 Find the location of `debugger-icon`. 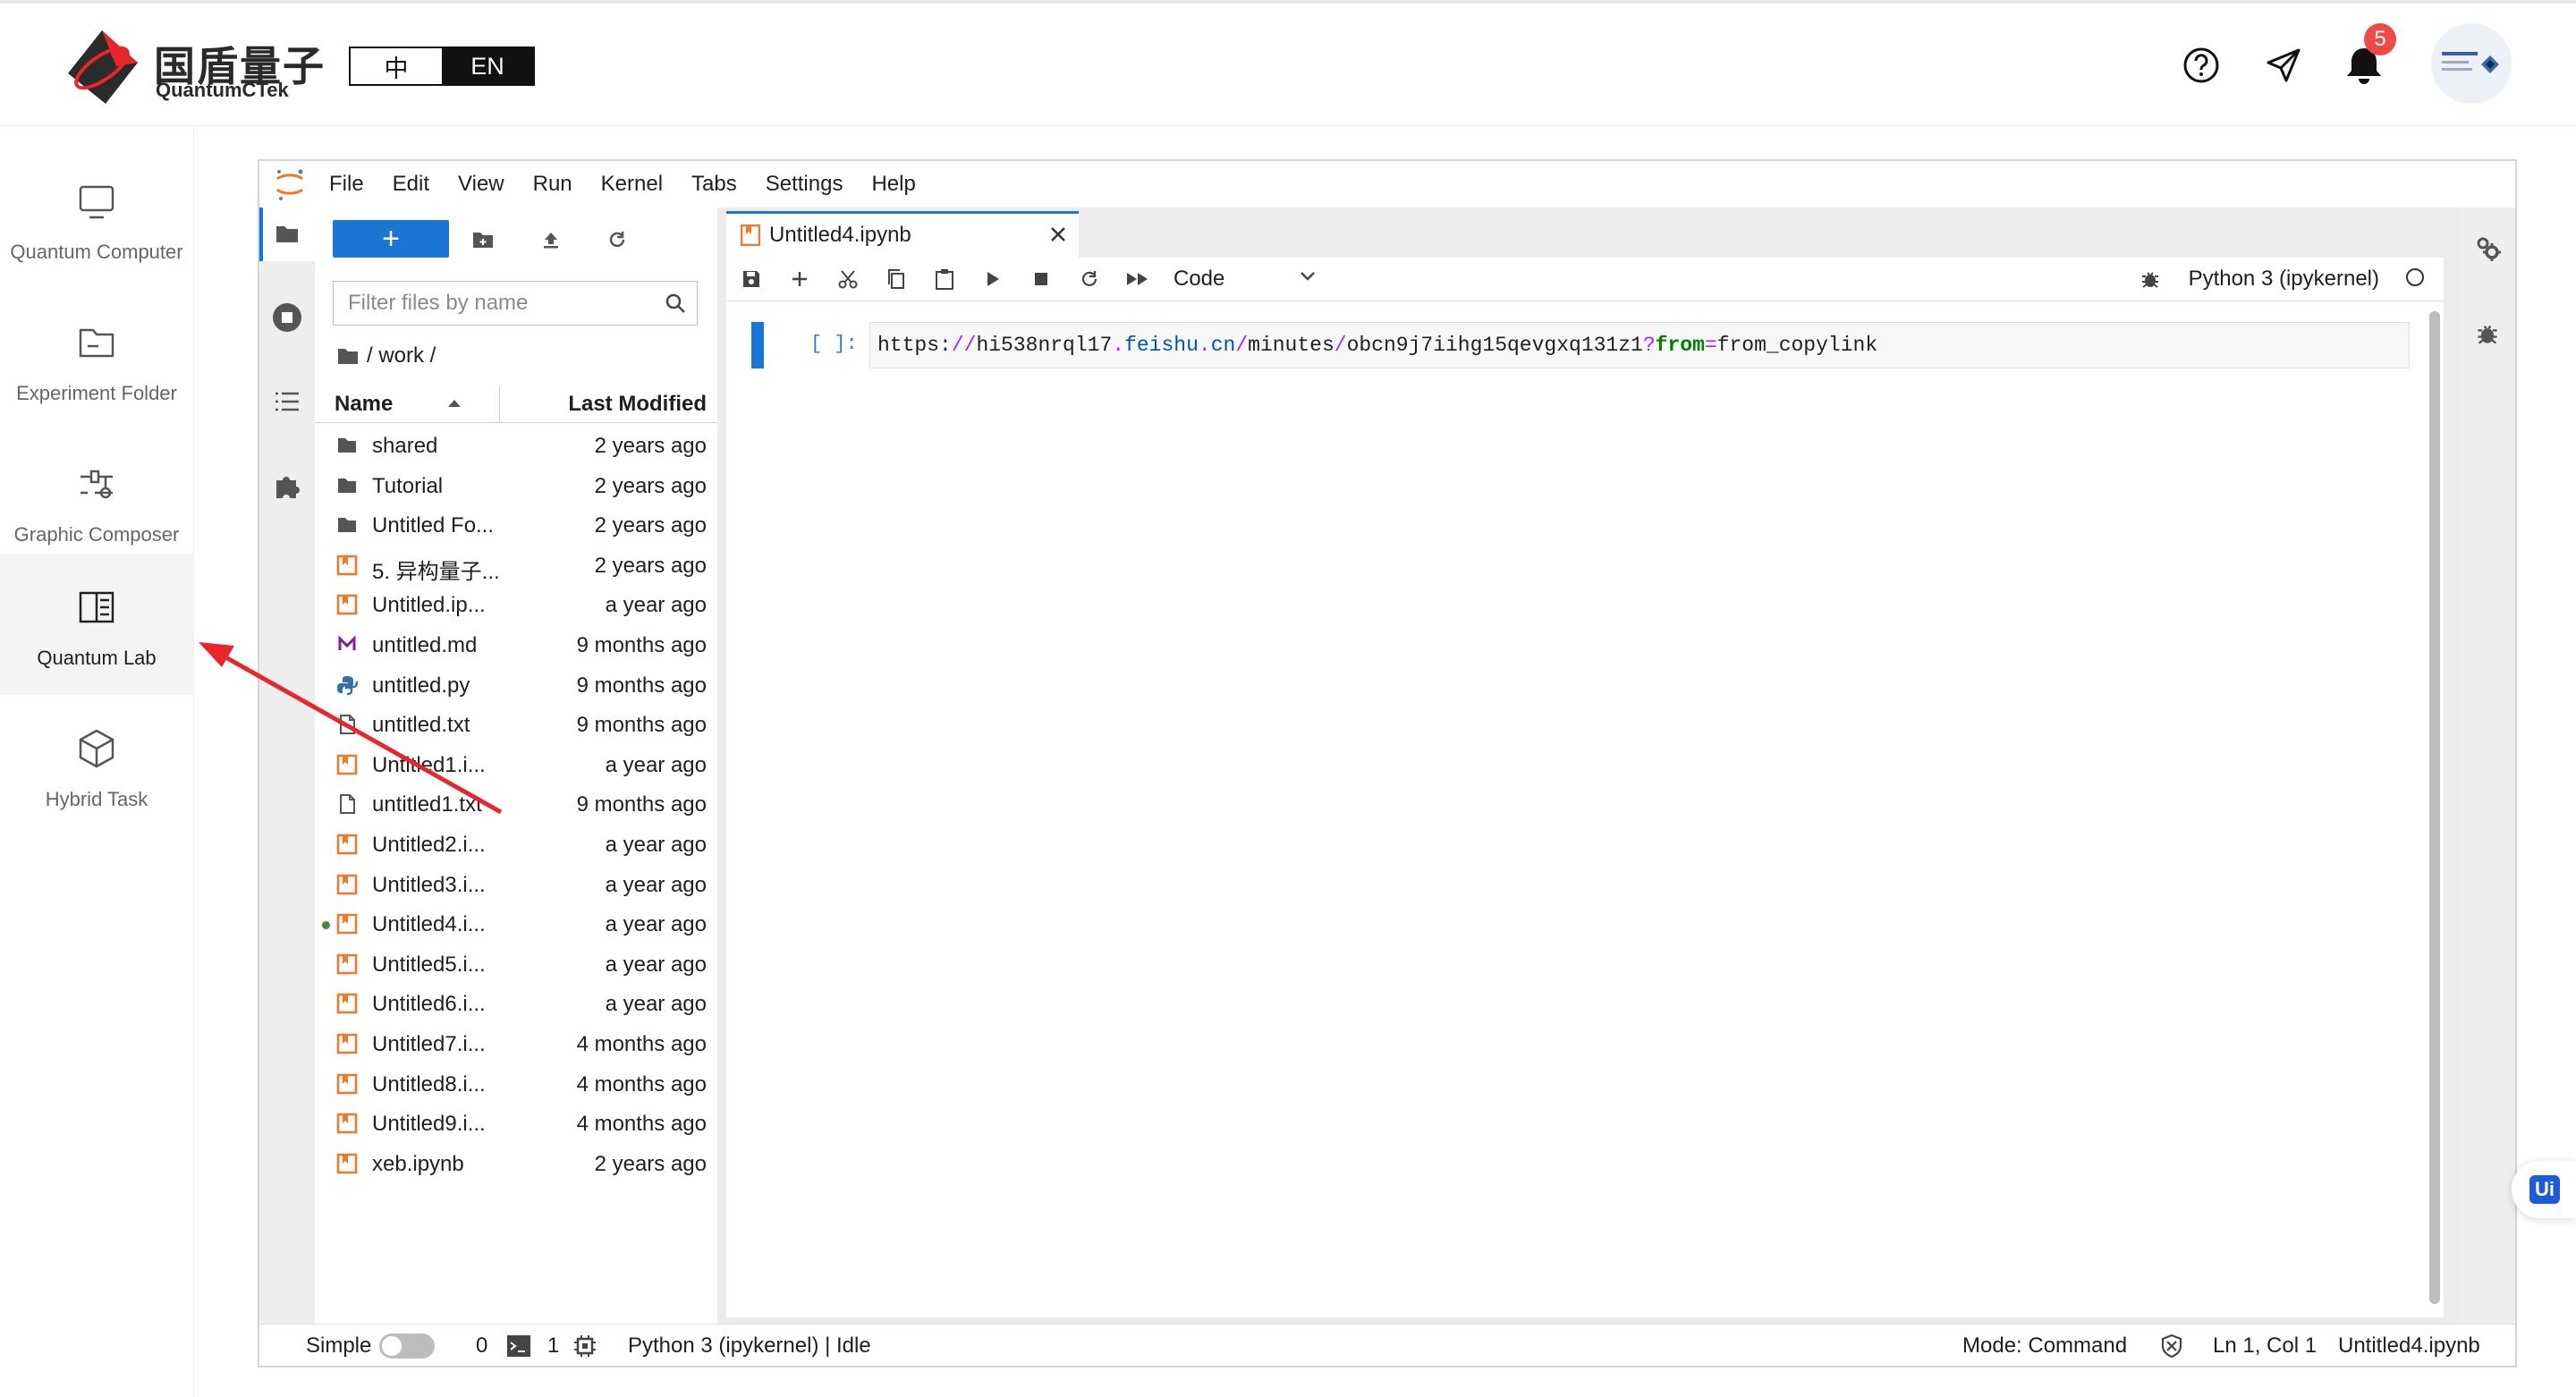

debugger-icon is located at coordinates (2150, 279).